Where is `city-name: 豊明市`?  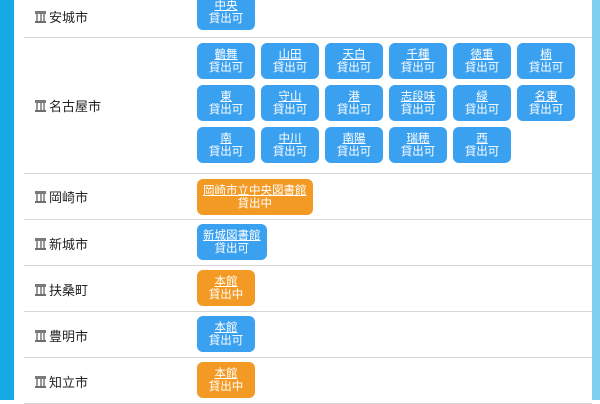
city-name: 豊明市 is located at coordinates (61, 335).